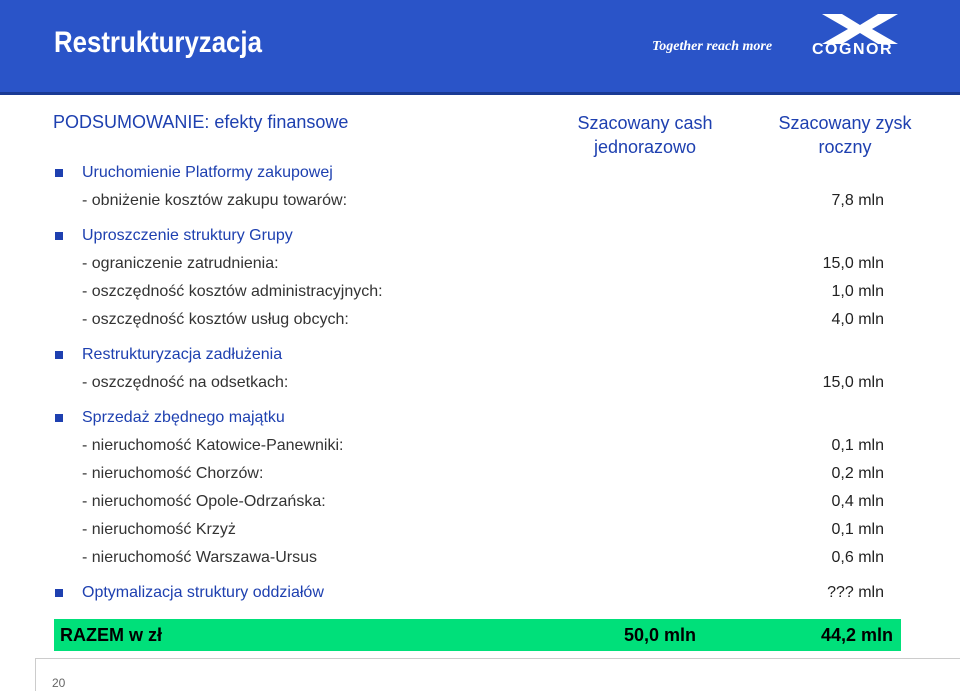  Describe the element at coordinates (480, 264) in the screenshot. I see `item-row: - ograniczenie zatrudnienia: 15,0 mln` at that location.